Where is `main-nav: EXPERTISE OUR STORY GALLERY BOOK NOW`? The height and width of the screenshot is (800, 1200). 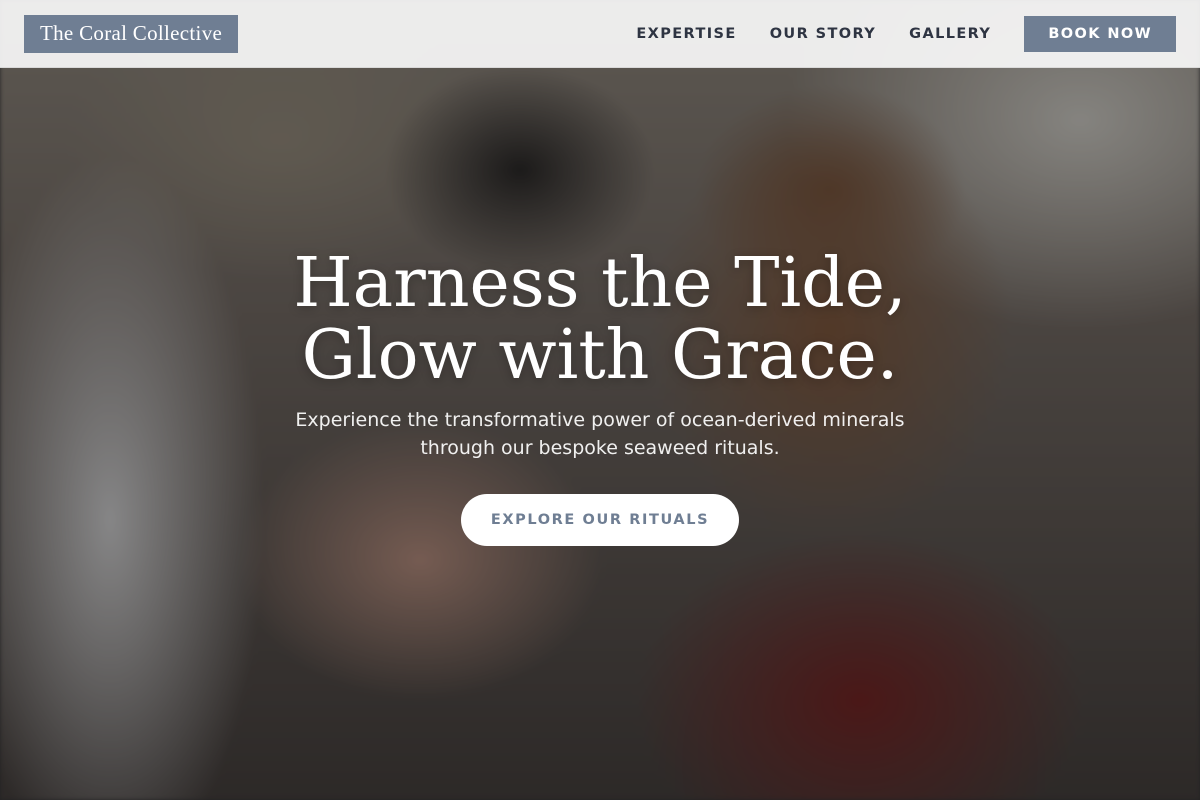
main-nav: EXPERTISE OUR STORY GALLERY BOOK NOW is located at coordinates (889, 33).